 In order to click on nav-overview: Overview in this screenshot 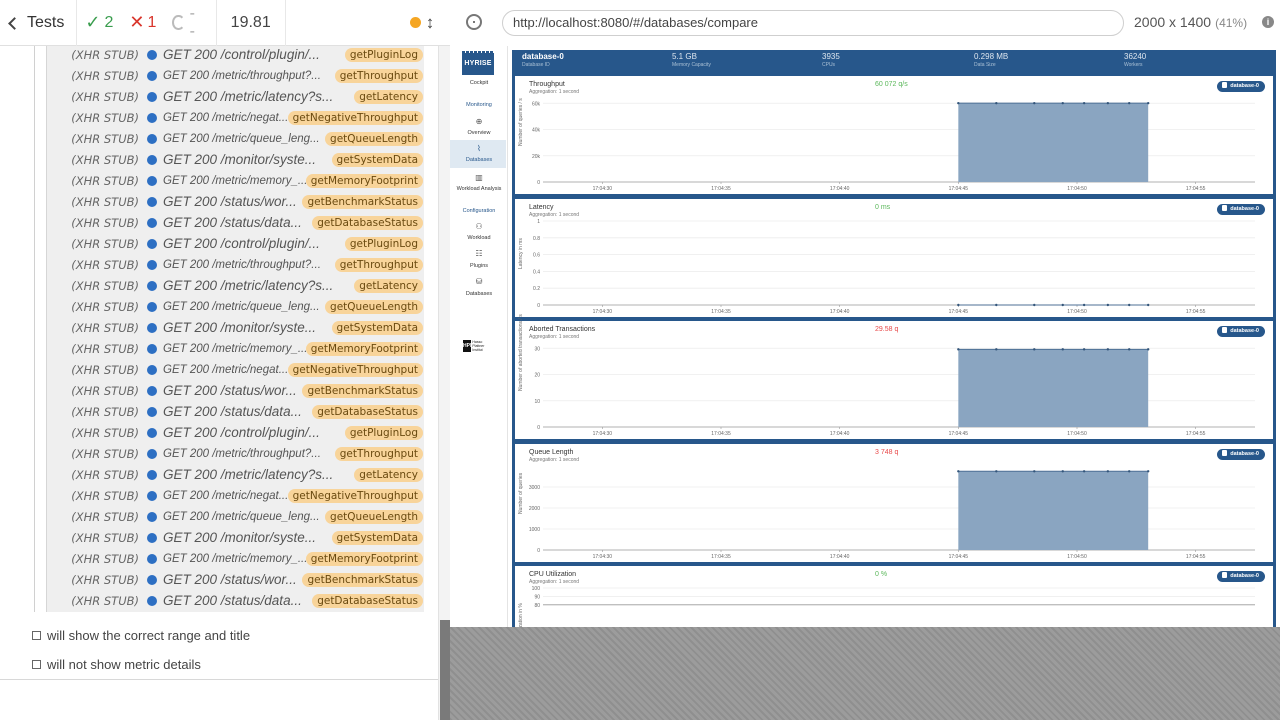, I will do `click(479, 133)`.